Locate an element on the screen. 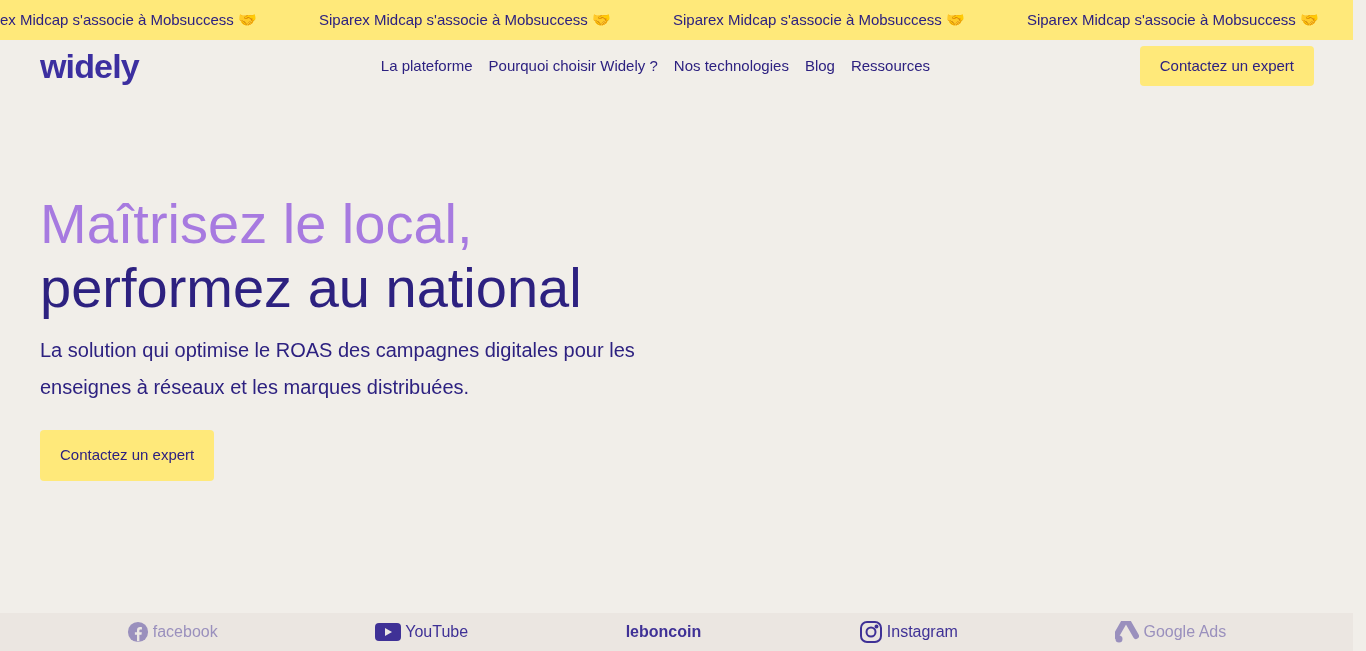 Image resolution: width=1366 pixels, height=651 pixels. partner-name: Google Ads is located at coordinates (1185, 632).